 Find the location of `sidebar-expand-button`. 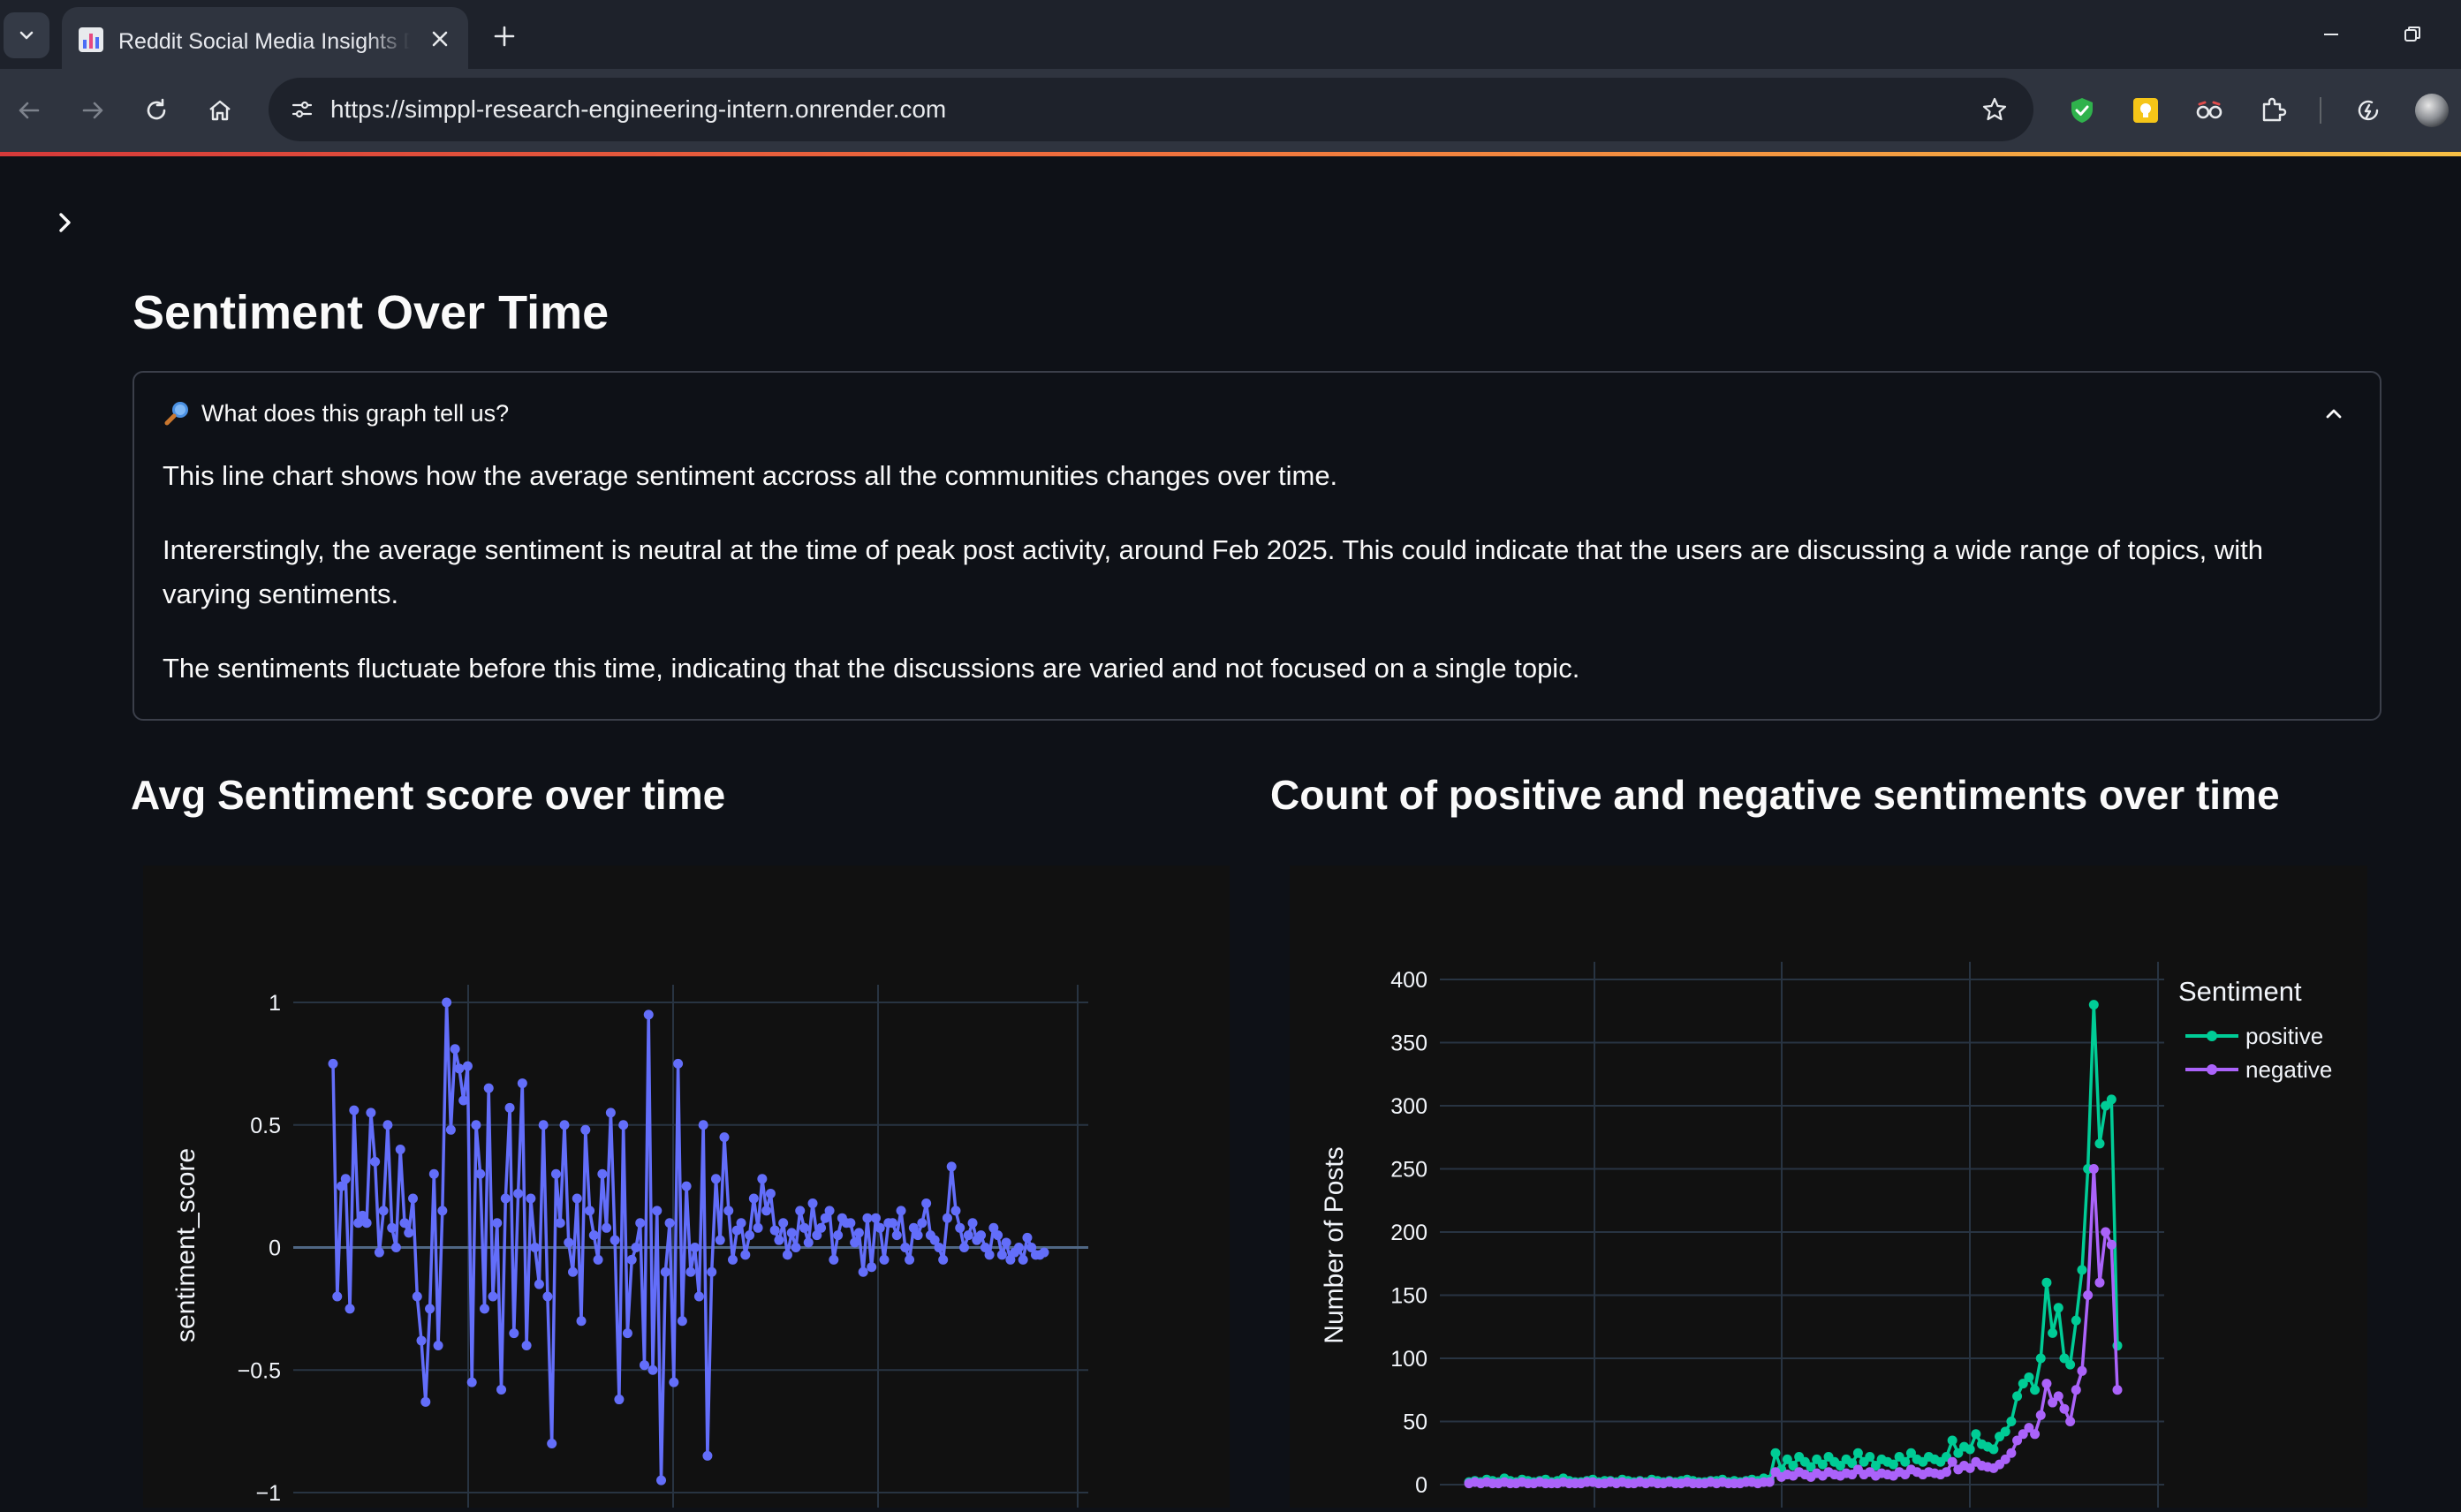

sidebar-expand-button is located at coordinates (65, 223).